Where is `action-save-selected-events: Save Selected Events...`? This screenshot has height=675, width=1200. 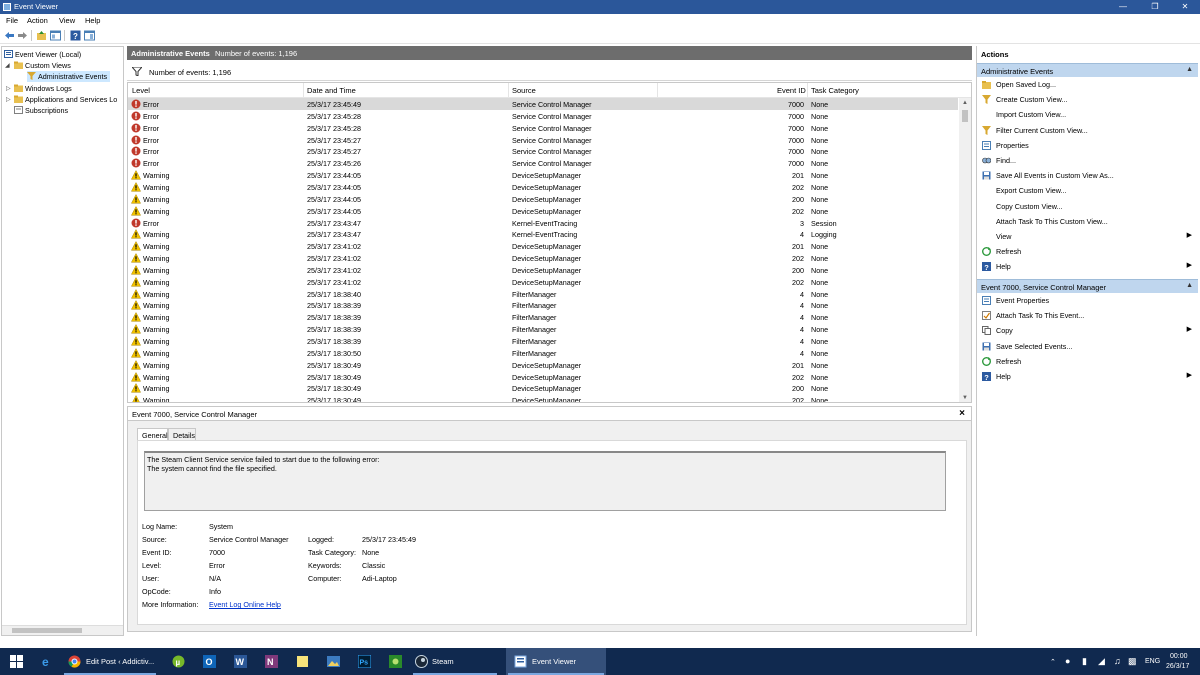
action-save-selected-events: Save Selected Events... is located at coordinates (1087, 346).